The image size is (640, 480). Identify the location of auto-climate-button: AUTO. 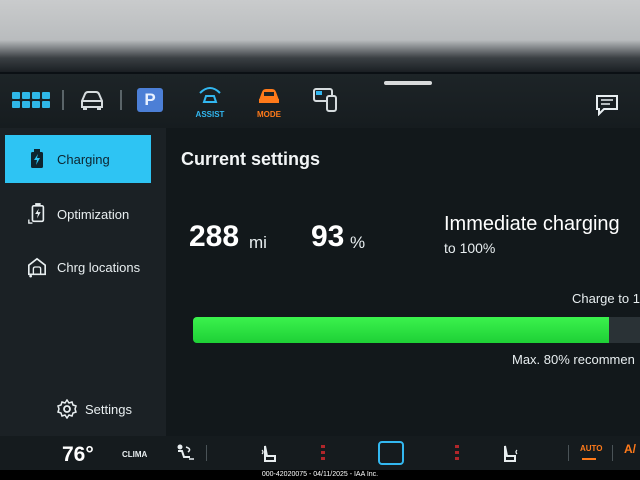
(591, 448).